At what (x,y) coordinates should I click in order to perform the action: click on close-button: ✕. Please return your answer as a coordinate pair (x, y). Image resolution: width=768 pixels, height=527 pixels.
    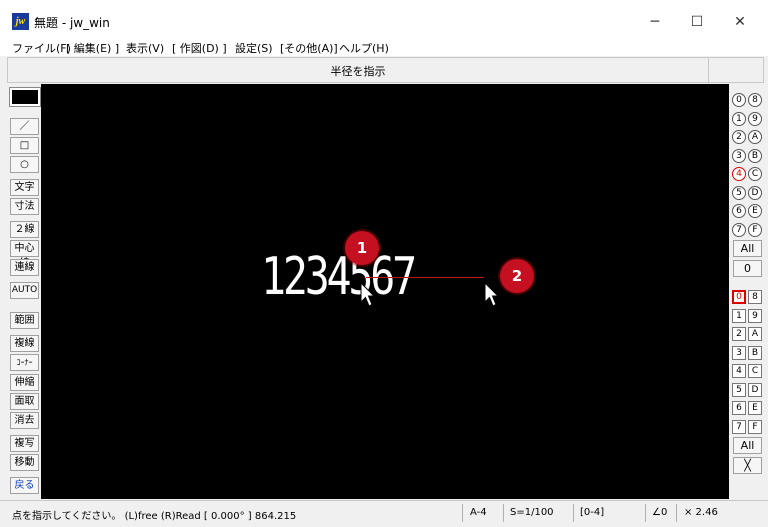
    Looking at the image, I should click on (740, 22).